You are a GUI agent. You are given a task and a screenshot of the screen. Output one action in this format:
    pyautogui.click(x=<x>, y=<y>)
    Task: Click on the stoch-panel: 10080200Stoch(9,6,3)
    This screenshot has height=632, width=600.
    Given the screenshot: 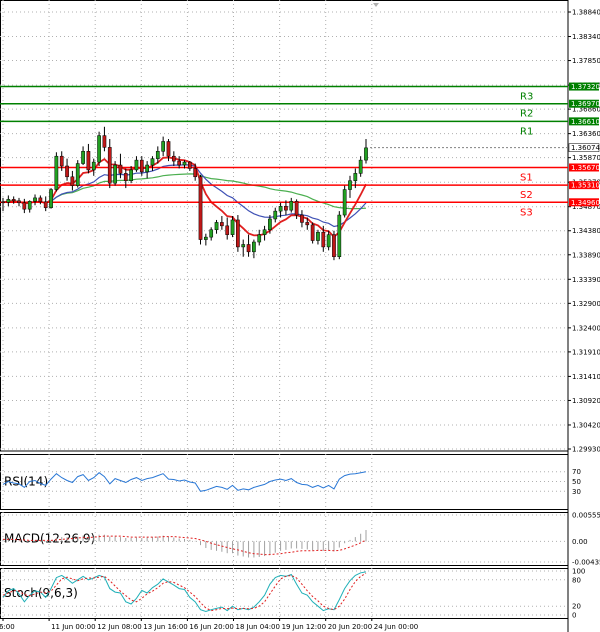 What is the action you would take?
    pyautogui.click(x=292, y=594)
    